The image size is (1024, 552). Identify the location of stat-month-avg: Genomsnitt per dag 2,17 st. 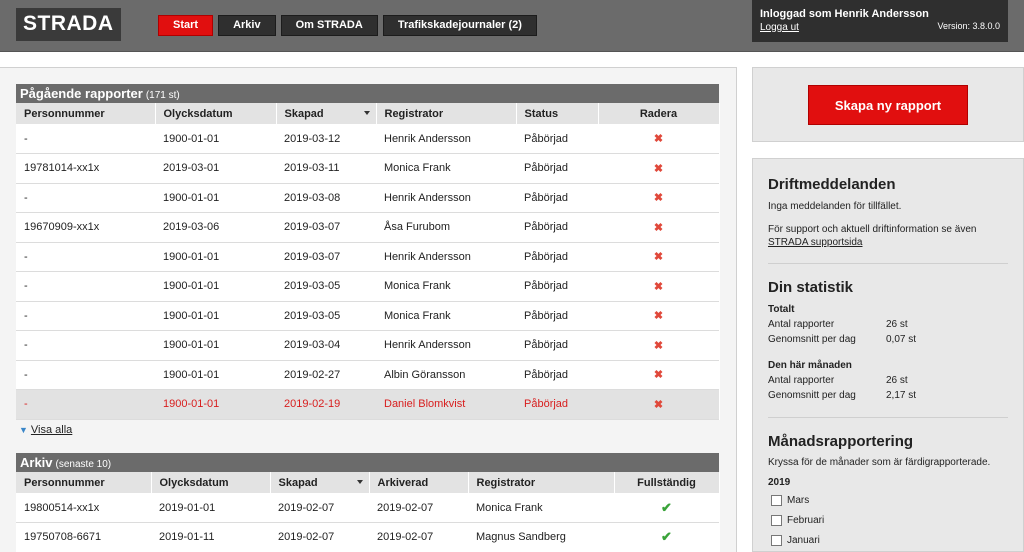
(842, 395).